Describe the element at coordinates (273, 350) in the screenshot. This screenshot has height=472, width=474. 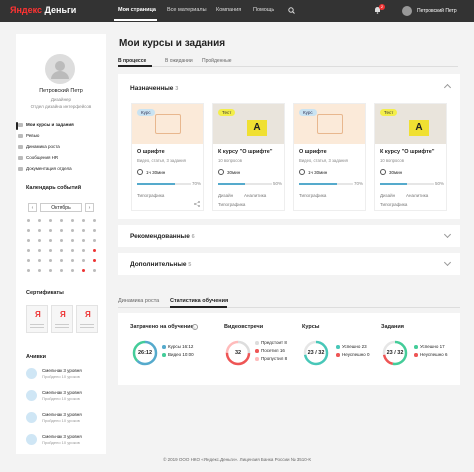
I see `legend-label: Посетил 16` at that location.